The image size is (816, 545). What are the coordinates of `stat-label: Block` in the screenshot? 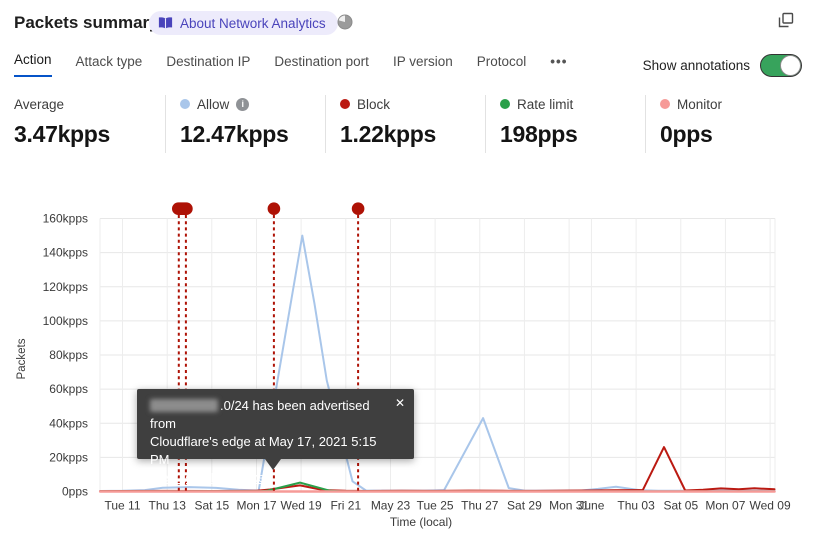 It's located at (374, 104).